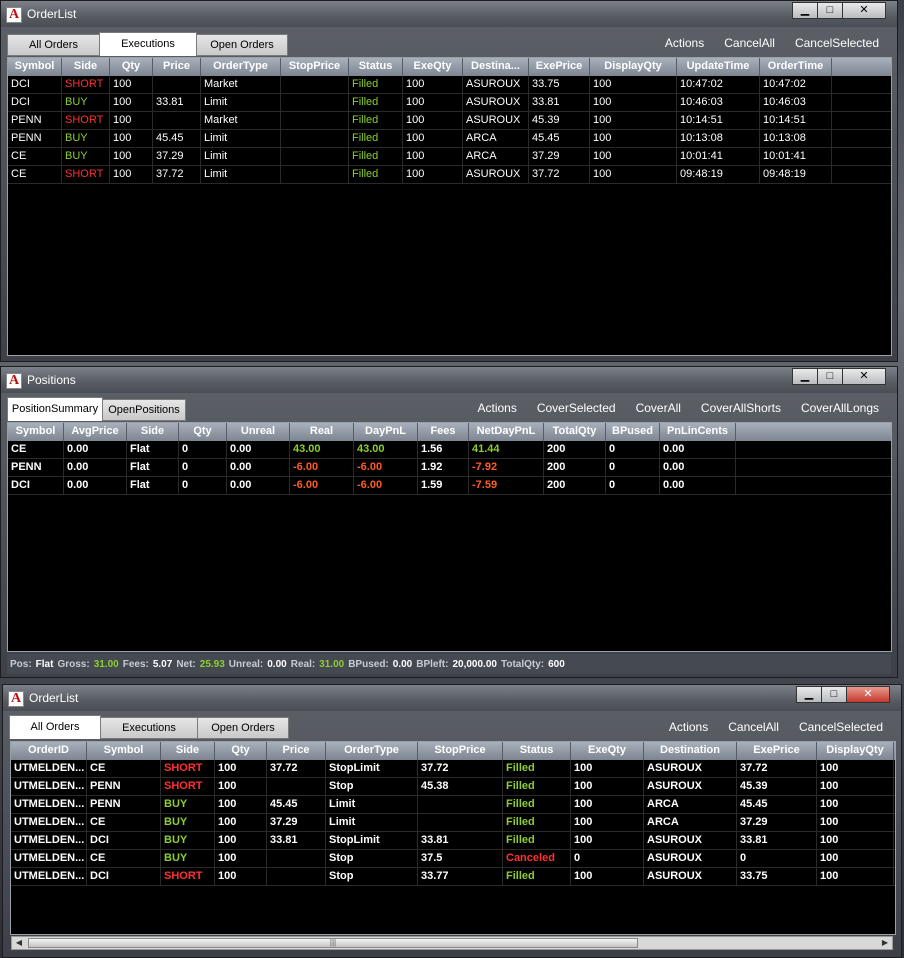 Image resolution: width=904 pixels, height=958 pixels. What do you see at coordinates (131, 120) in the screenshot?
I see `table-cell: 100` at bounding box center [131, 120].